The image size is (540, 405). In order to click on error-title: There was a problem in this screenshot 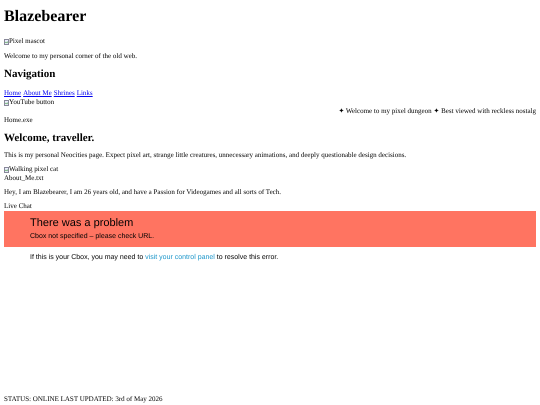, I will do `click(82, 223)`.